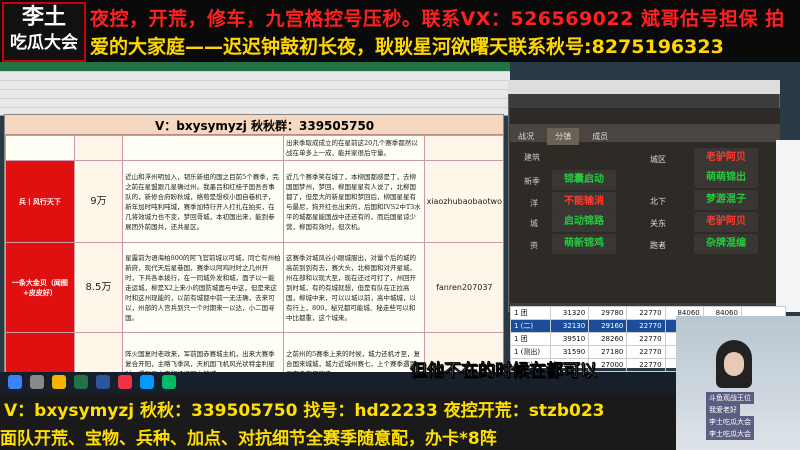 The height and width of the screenshot is (450, 800). What do you see at coordinates (40, 201) in the screenshot?
I see `account-name: 兵丨风行天下` at bounding box center [40, 201].